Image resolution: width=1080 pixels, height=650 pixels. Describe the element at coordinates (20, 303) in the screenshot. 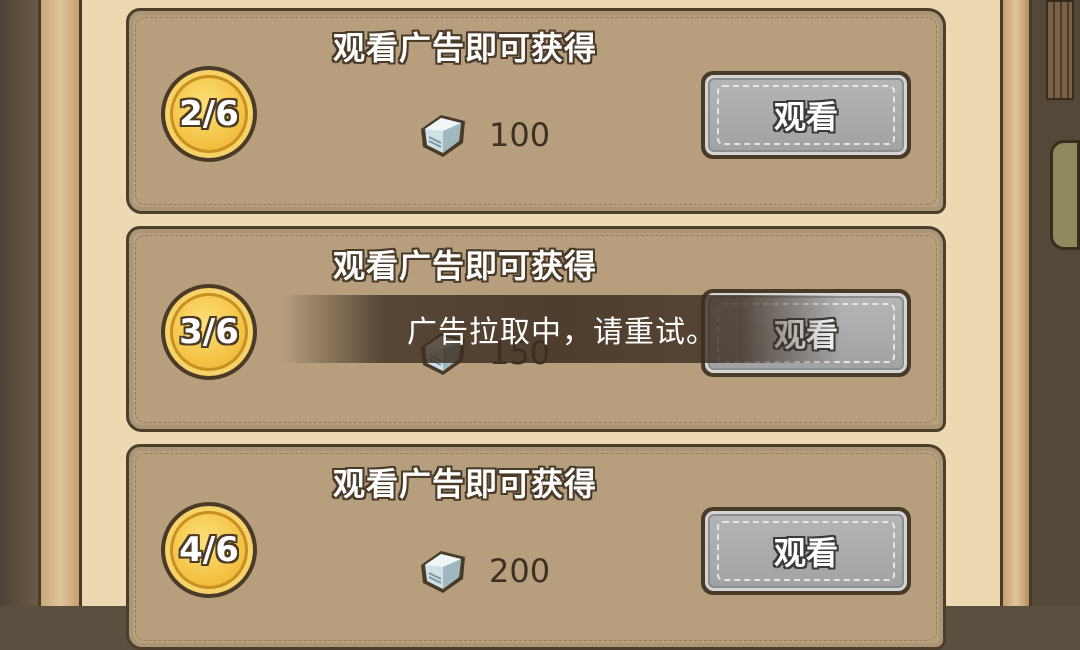

I see `background-left` at that location.